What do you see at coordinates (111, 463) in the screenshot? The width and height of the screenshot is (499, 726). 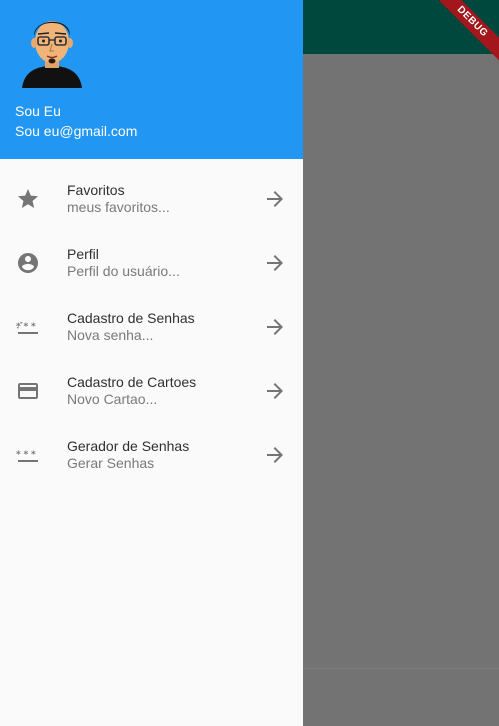 I see `drawer-item-subtitle: Gerar Senhas` at bounding box center [111, 463].